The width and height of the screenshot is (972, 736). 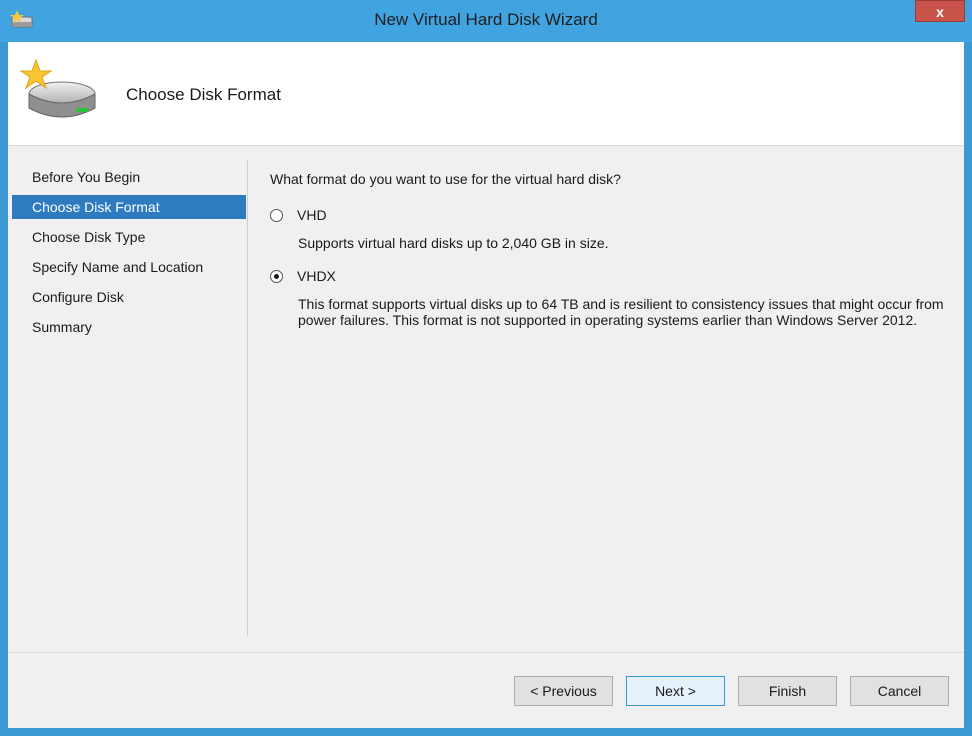 I want to click on nav-item-configure-disk: Configure Disk, so click(x=129, y=297).